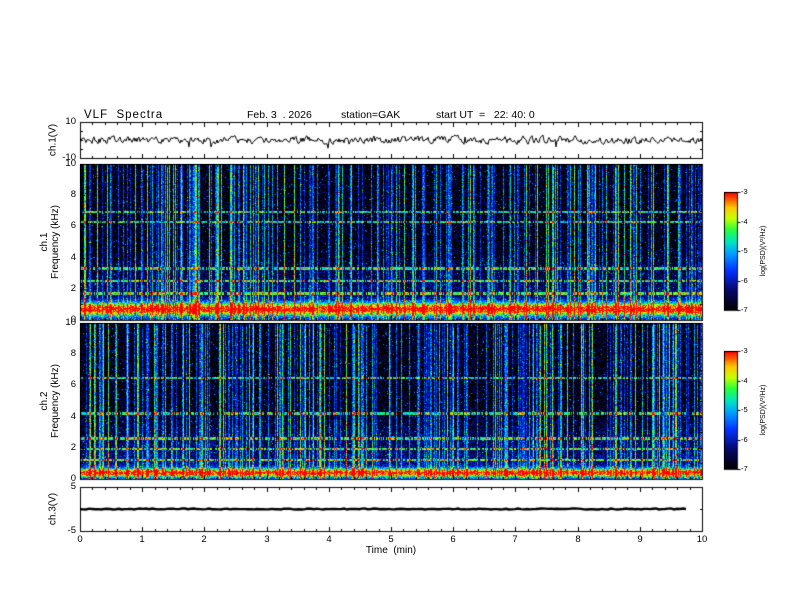 The image size is (792, 612). What do you see at coordinates (142, 539) in the screenshot?
I see `x-tick-label: 1` at bounding box center [142, 539].